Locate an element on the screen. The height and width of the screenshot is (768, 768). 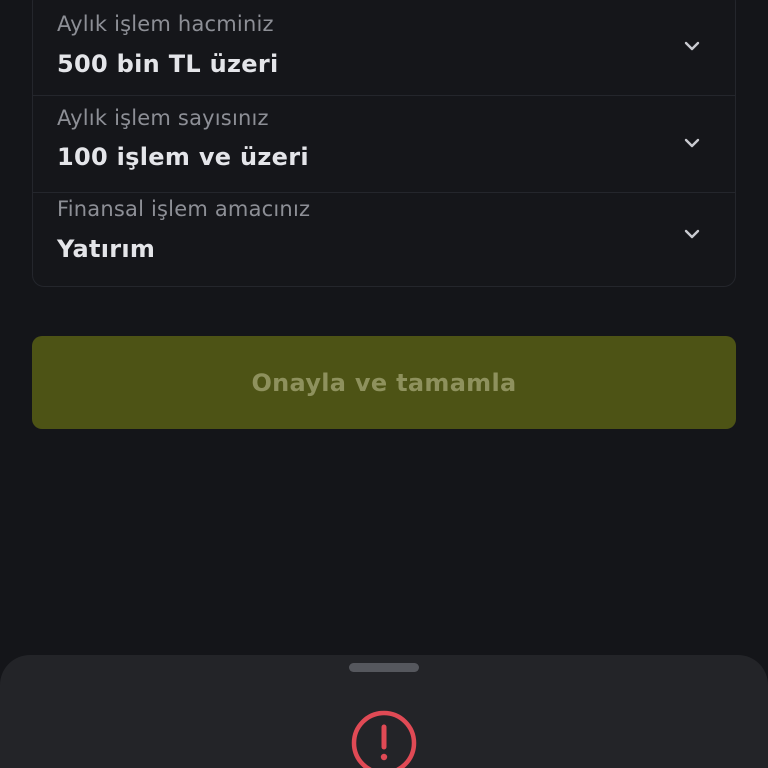
monthly-volume-label: Aylık işlem hacminiz is located at coordinates (165, 24).